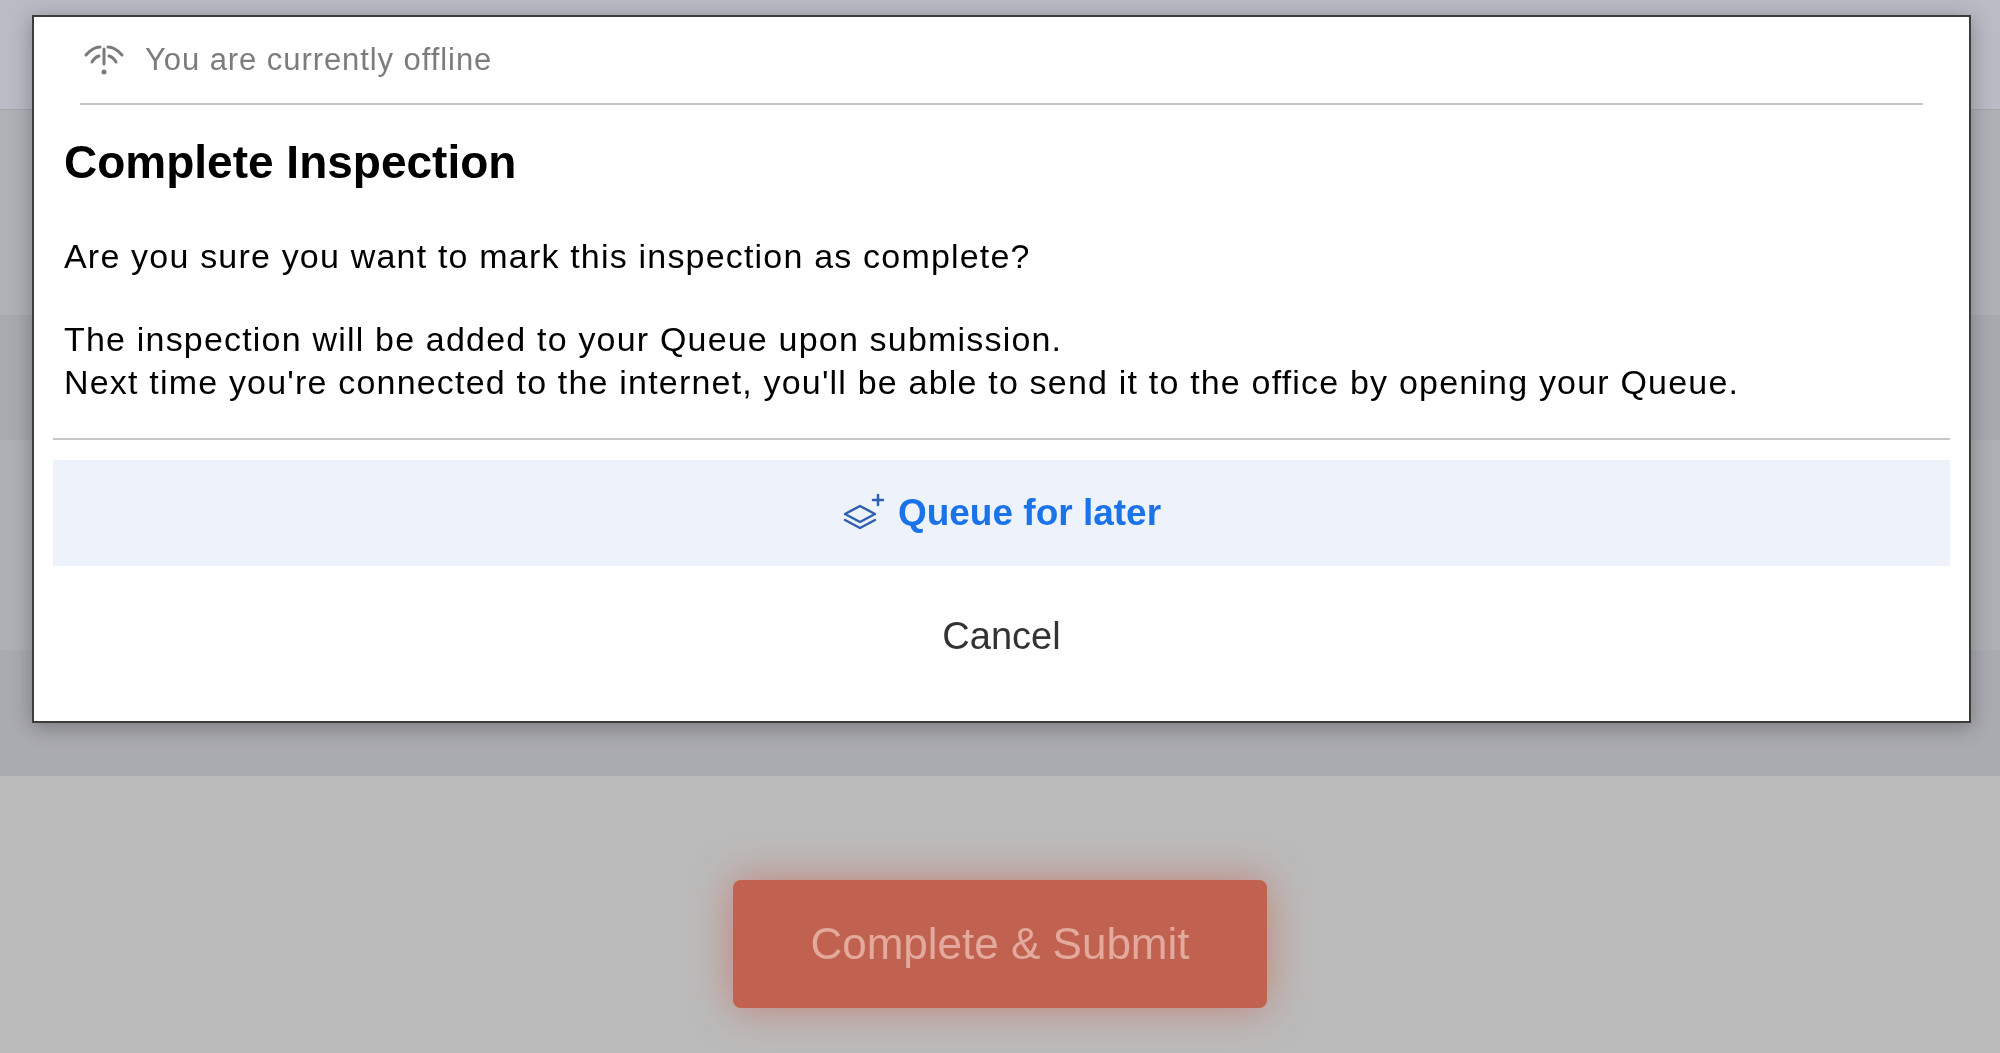 This screenshot has width=2000, height=1053. What do you see at coordinates (1001, 636) in the screenshot?
I see `cancel-button: Cancel` at bounding box center [1001, 636].